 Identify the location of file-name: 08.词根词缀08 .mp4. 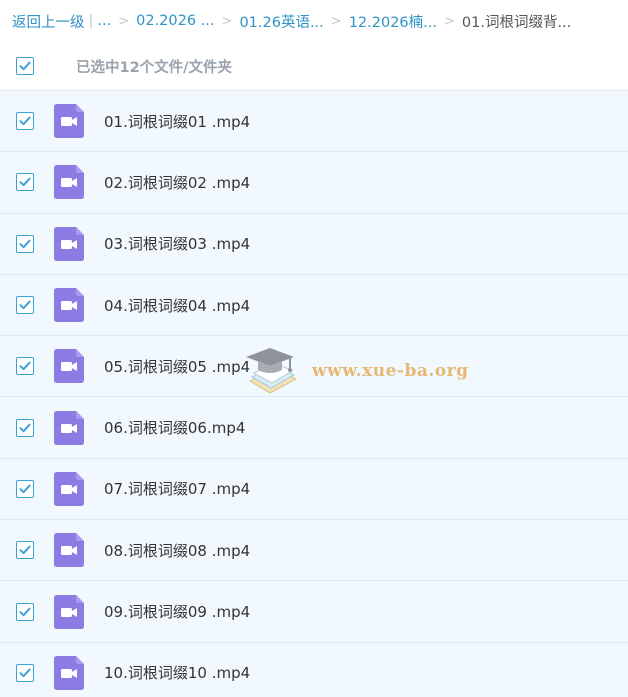
(177, 550).